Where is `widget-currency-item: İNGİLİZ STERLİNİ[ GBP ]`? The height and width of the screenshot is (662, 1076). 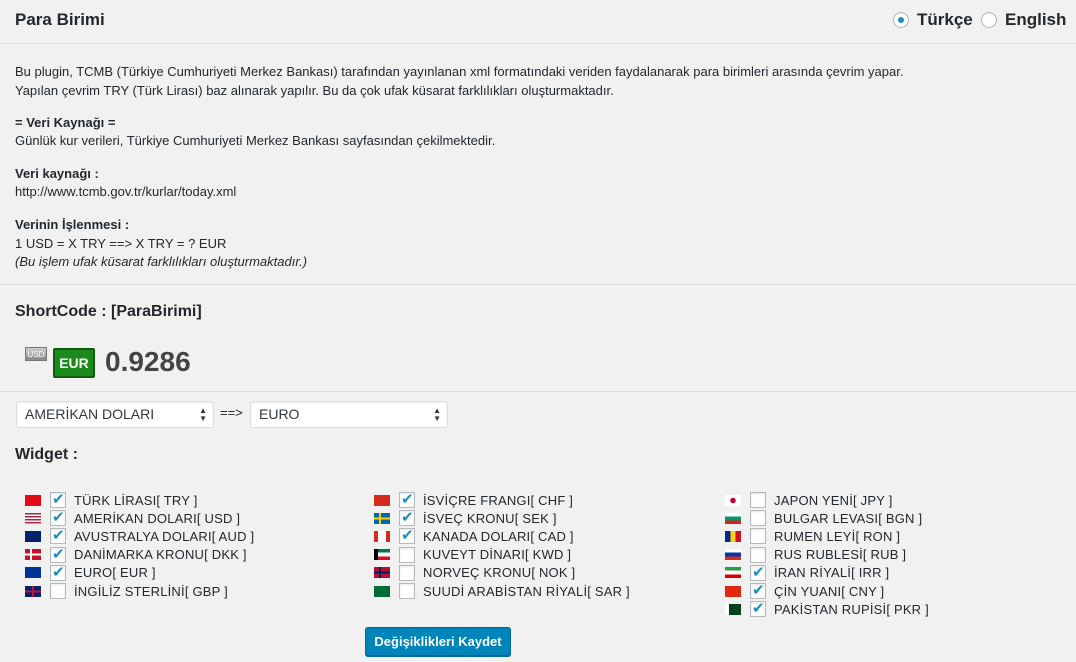 widget-currency-item: İNGİLİZ STERLİNİ[ GBP ] is located at coordinates (126, 591).